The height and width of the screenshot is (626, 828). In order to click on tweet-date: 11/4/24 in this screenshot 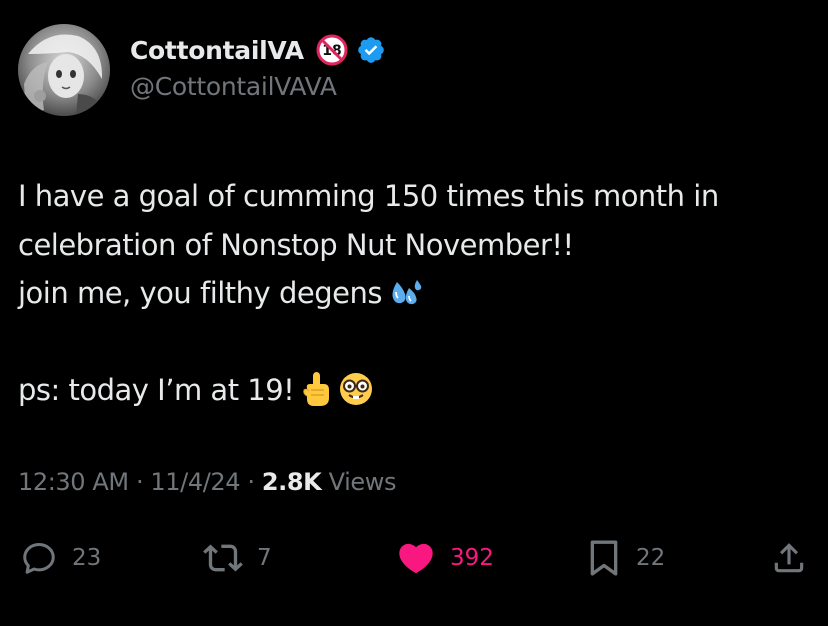, I will do `click(195, 482)`.